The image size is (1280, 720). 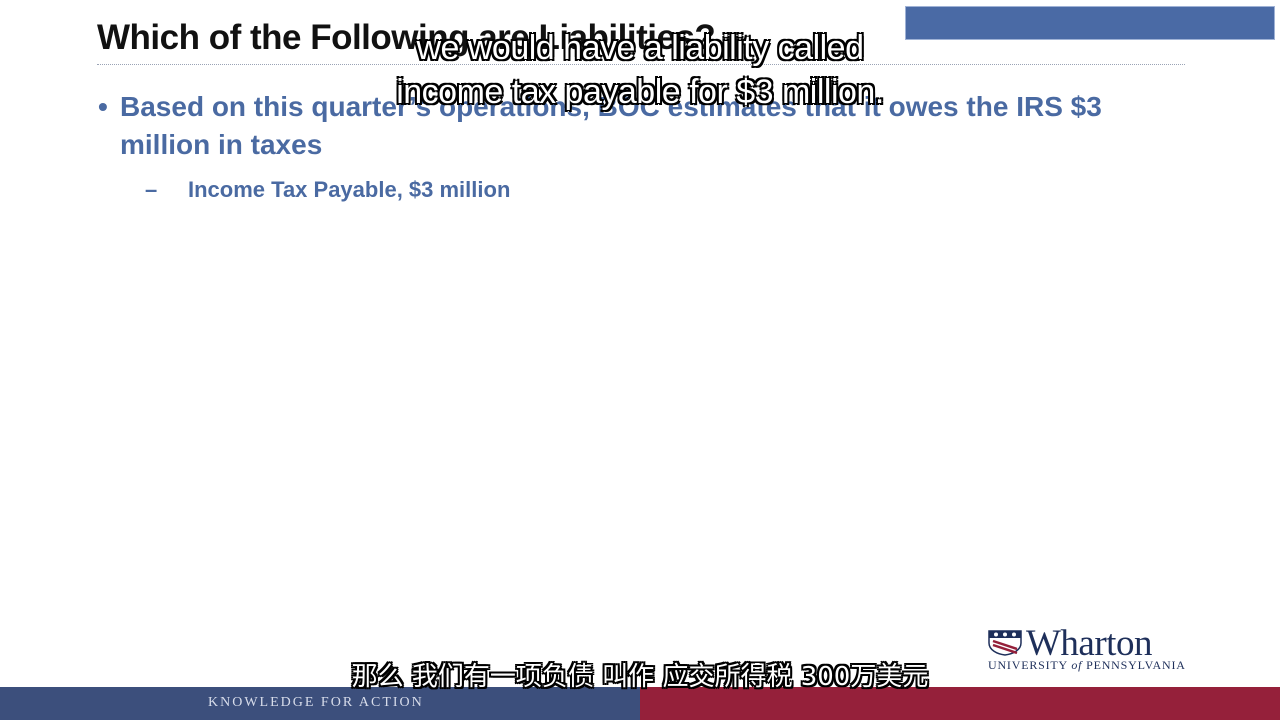 What do you see at coordinates (1005, 643) in the screenshot?
I see `penn-shield-icon` at bounding box center [1005, 643].